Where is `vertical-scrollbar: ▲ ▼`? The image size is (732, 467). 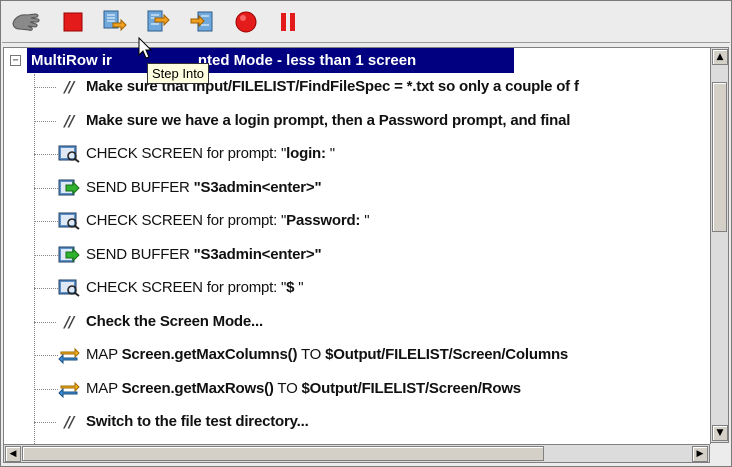 vertical-scrollbar: ▲ ▼ is located at coordinates (719, 245).